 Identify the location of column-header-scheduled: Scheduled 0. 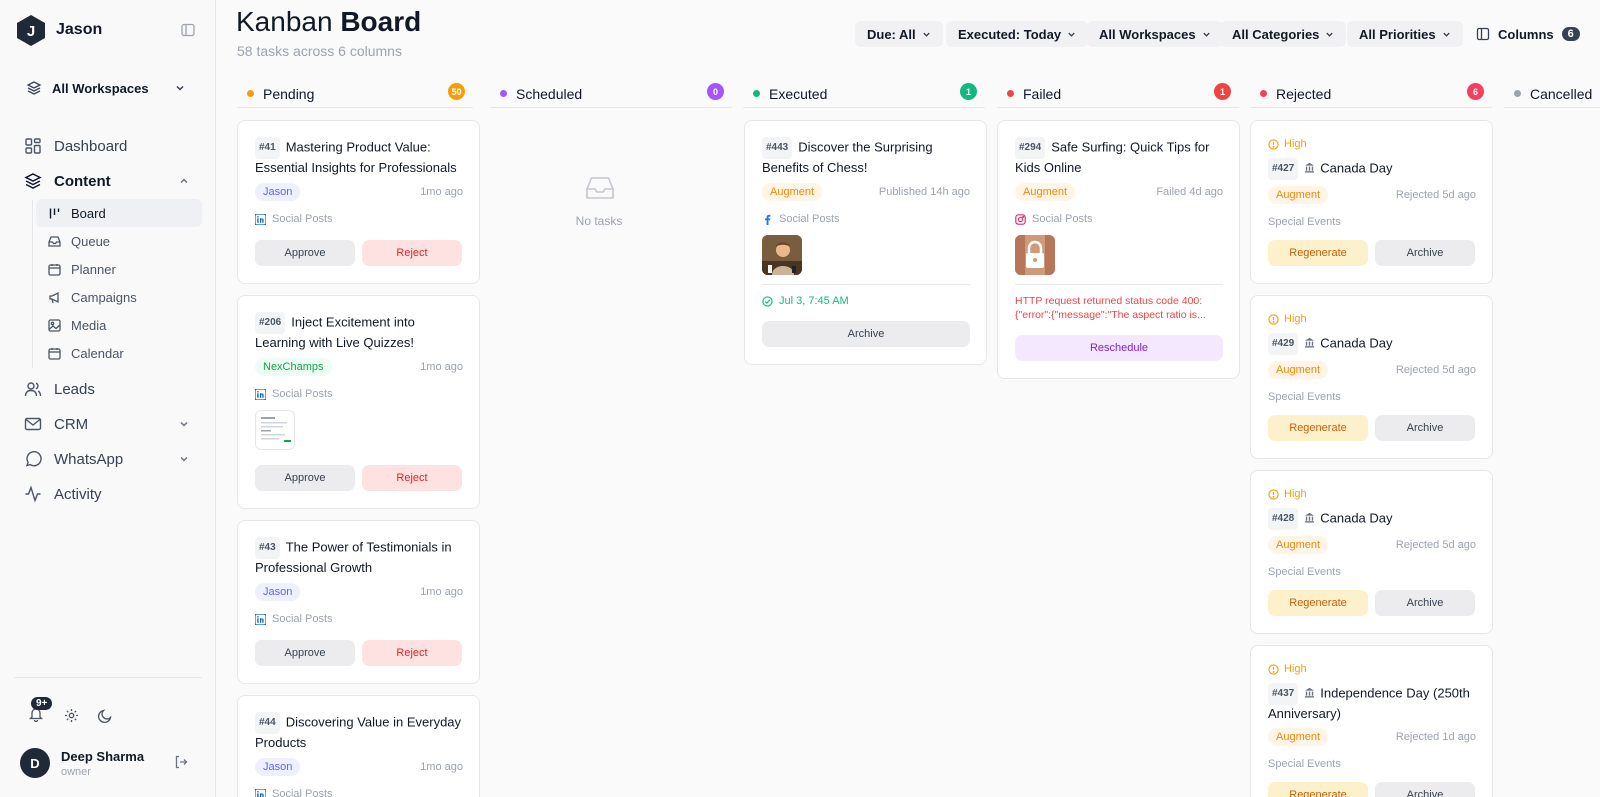
(611, 94).